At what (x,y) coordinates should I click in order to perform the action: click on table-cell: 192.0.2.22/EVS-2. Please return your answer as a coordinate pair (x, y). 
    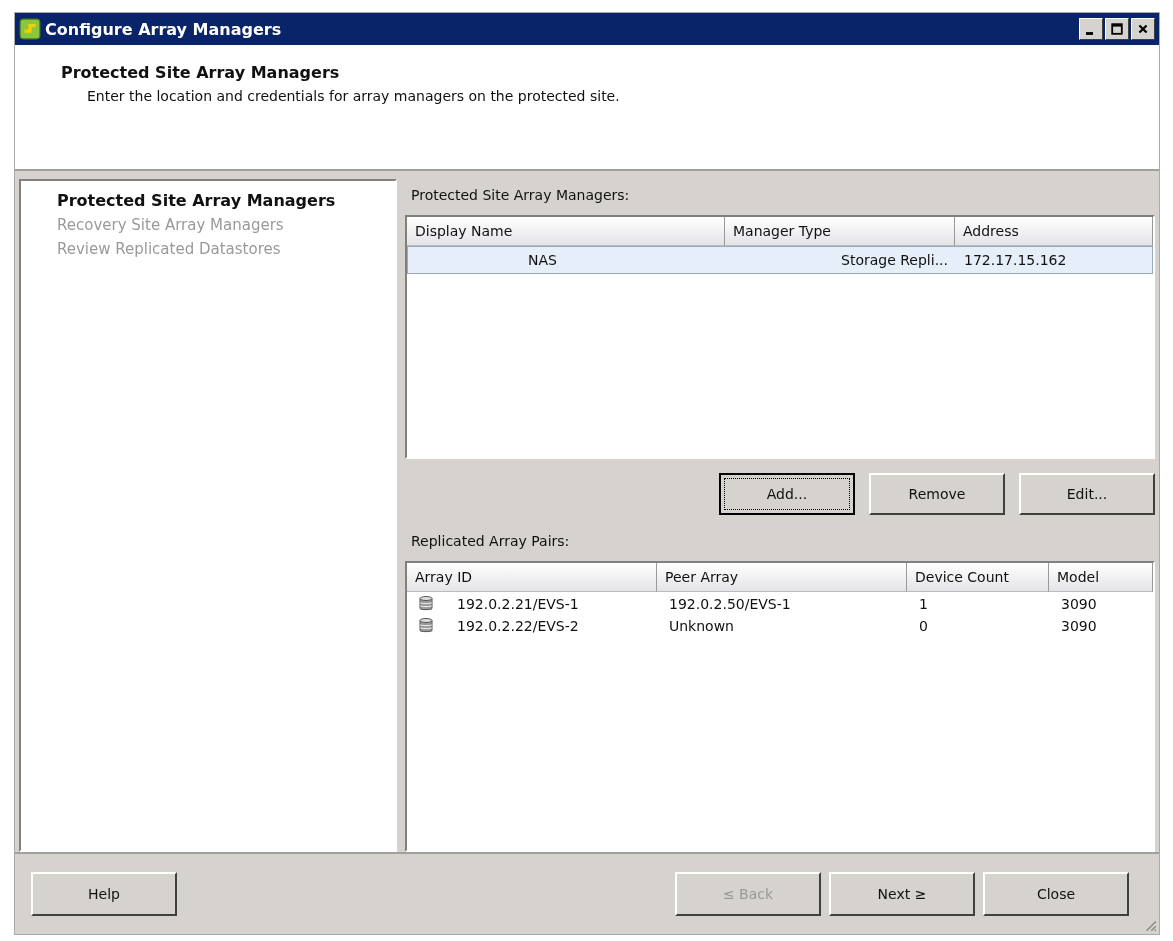
    Looking at the image, I should click on (518, 625).